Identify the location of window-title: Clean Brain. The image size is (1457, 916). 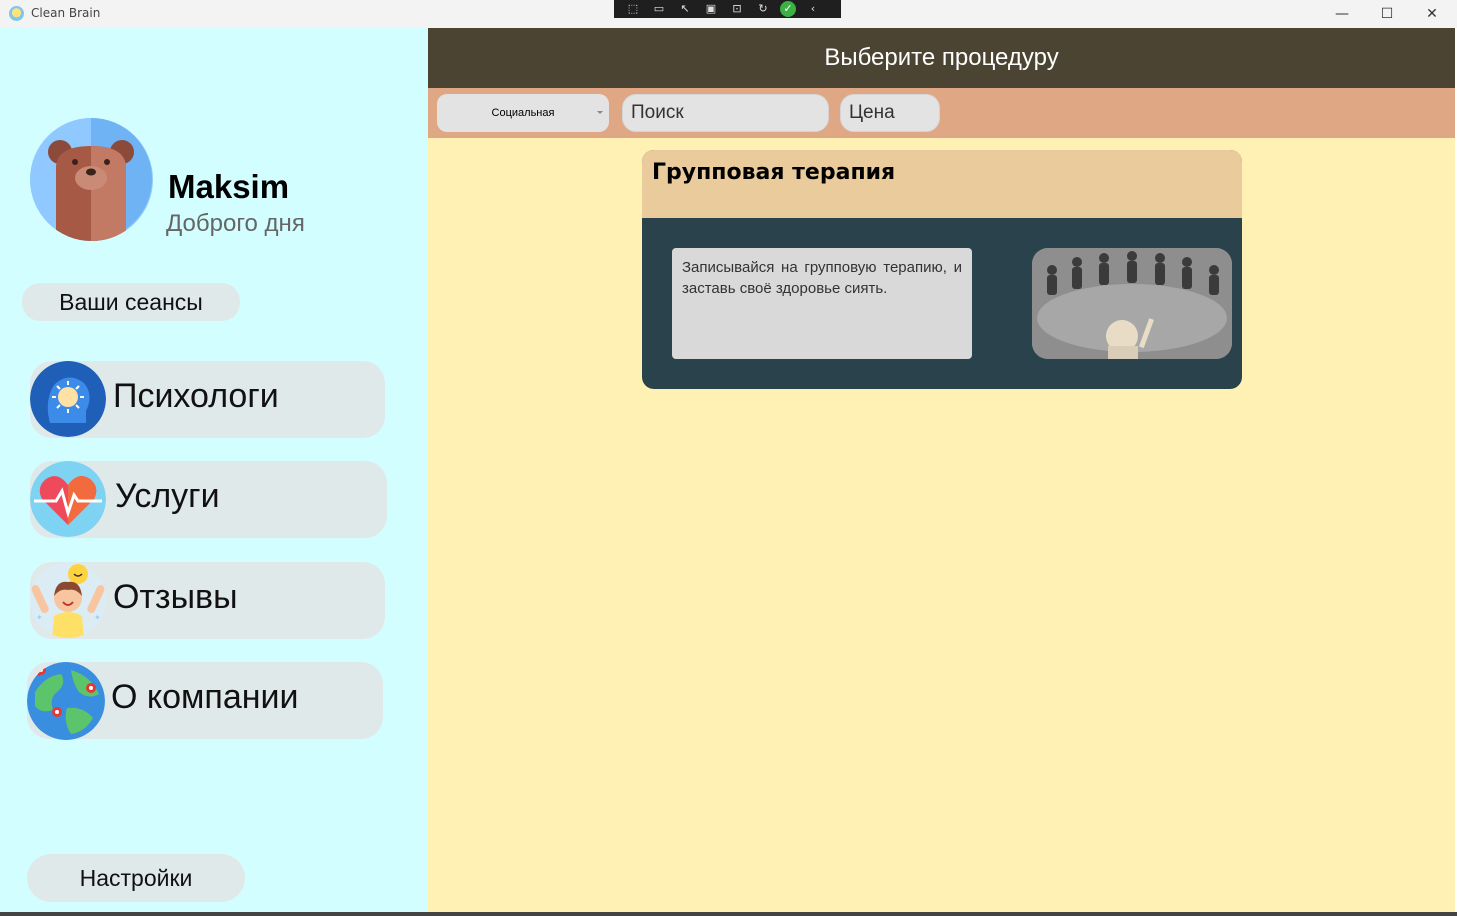
(66, 13).